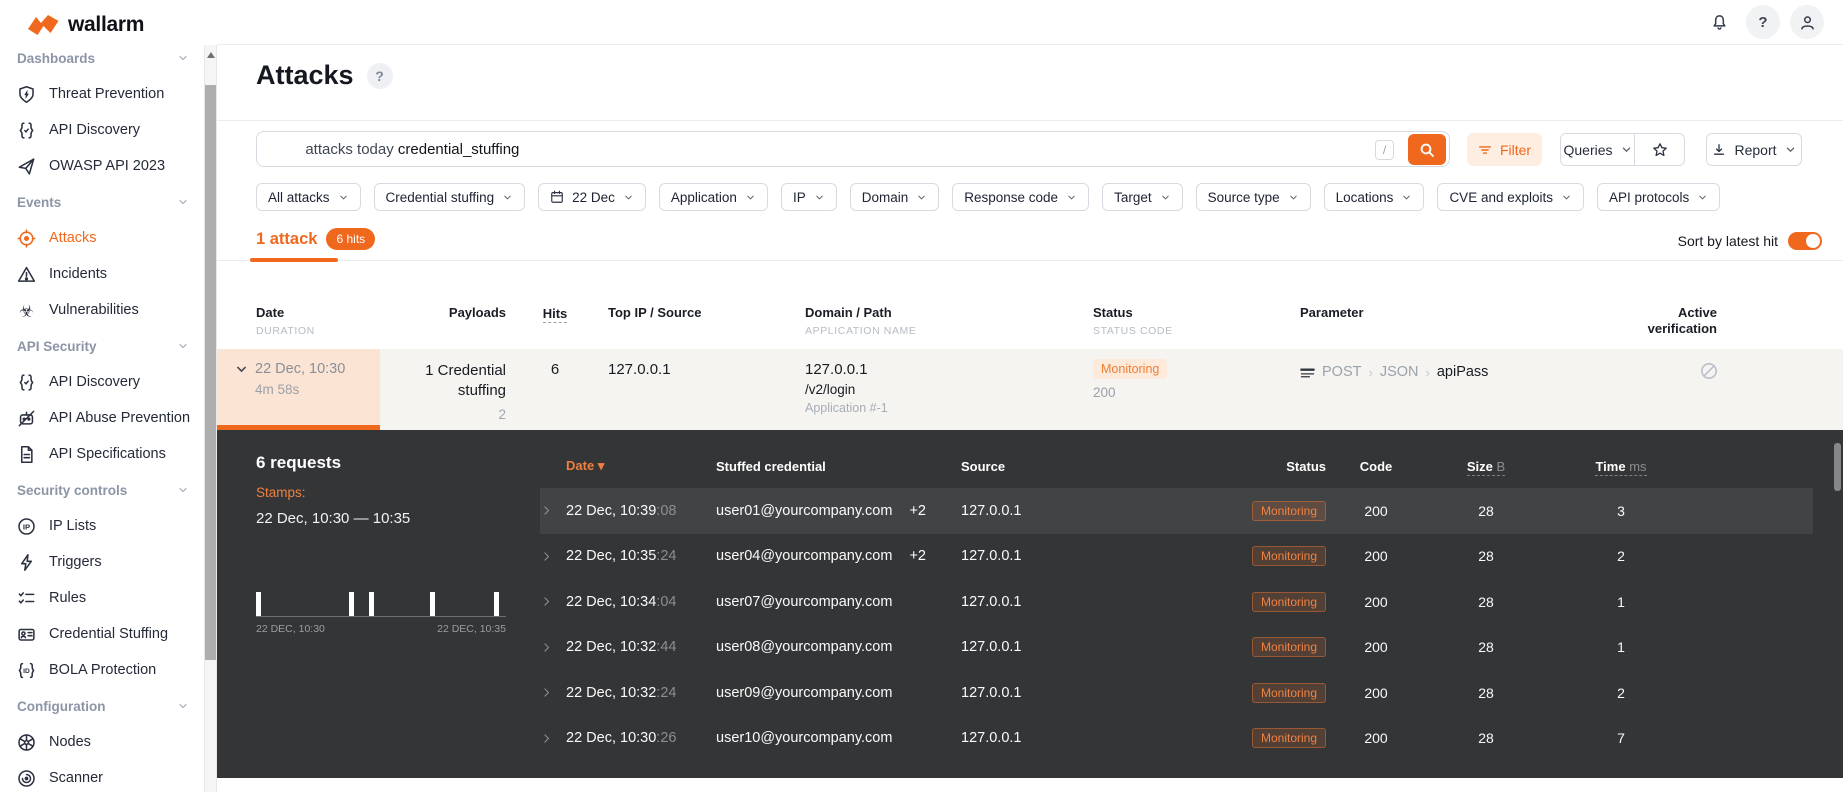  What do you see at coordinates (1288, 556) in the screenshot?
I see `status-badge: Monitoring` at bounding box center [1288, 556].